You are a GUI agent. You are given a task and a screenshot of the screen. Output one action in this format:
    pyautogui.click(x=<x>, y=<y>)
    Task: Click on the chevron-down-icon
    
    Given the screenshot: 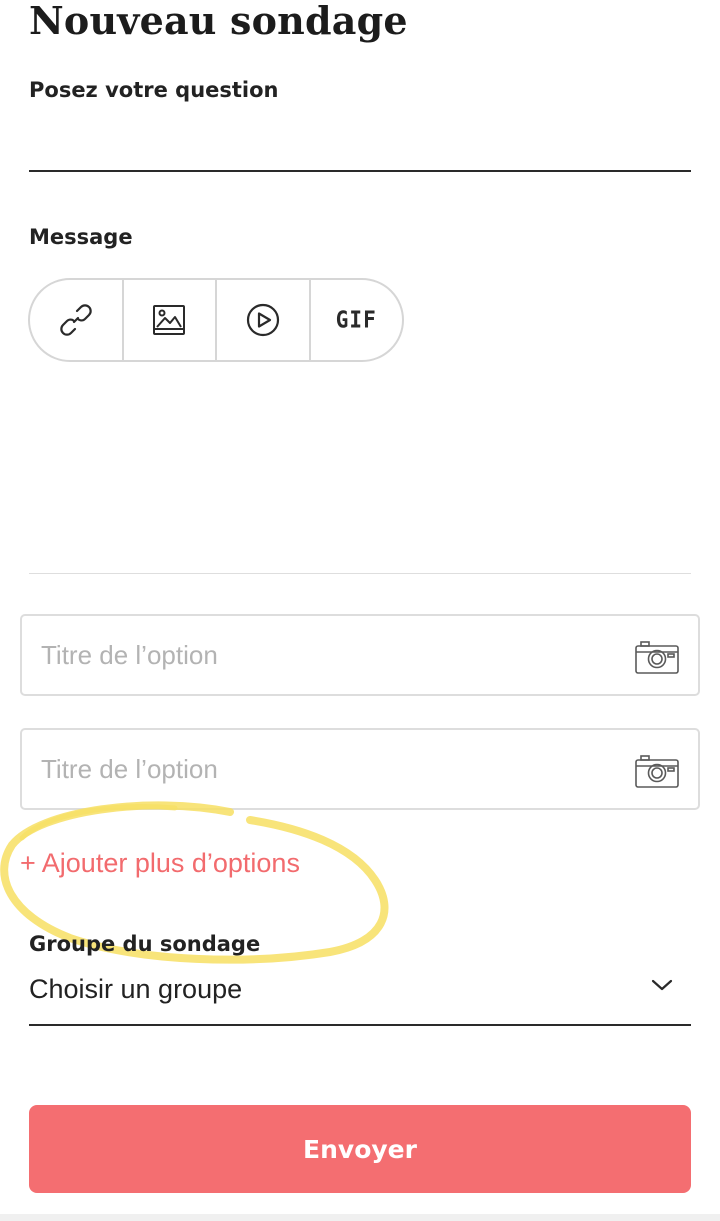 What is the action you would take?
    pyautogui.click(x=662, y=985)
    